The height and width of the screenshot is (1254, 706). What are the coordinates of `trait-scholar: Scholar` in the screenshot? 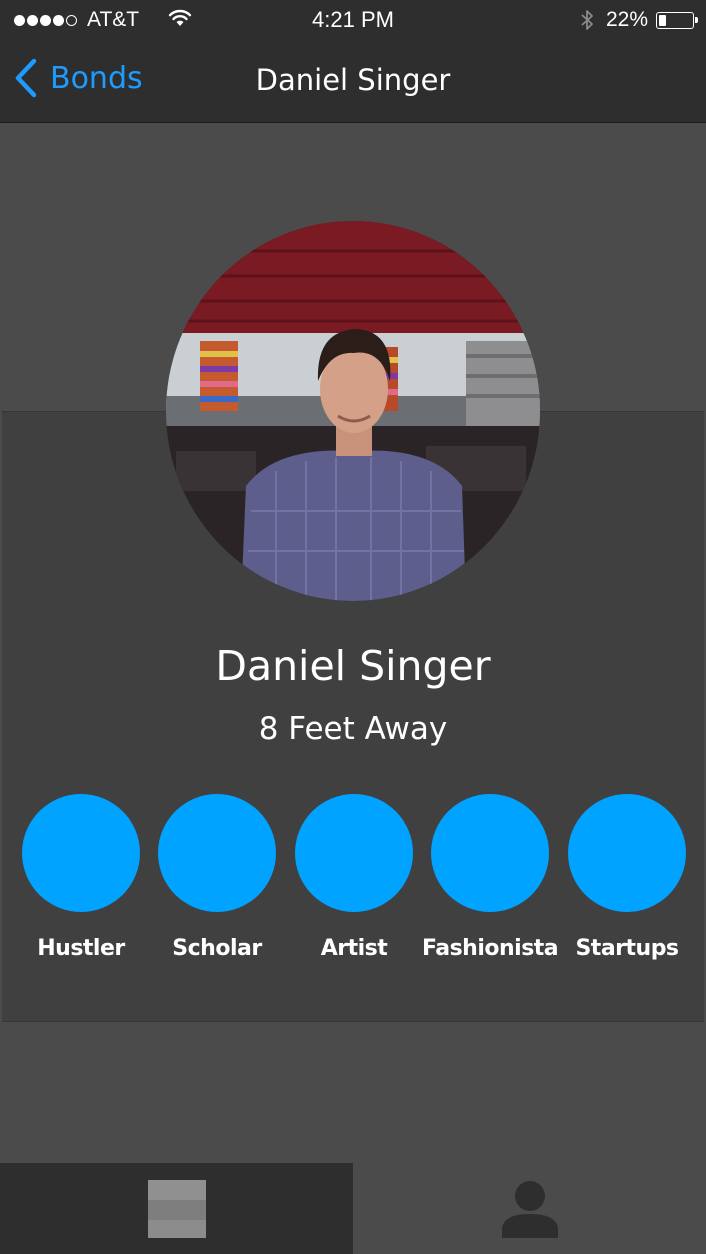 It's located at (217, 877).